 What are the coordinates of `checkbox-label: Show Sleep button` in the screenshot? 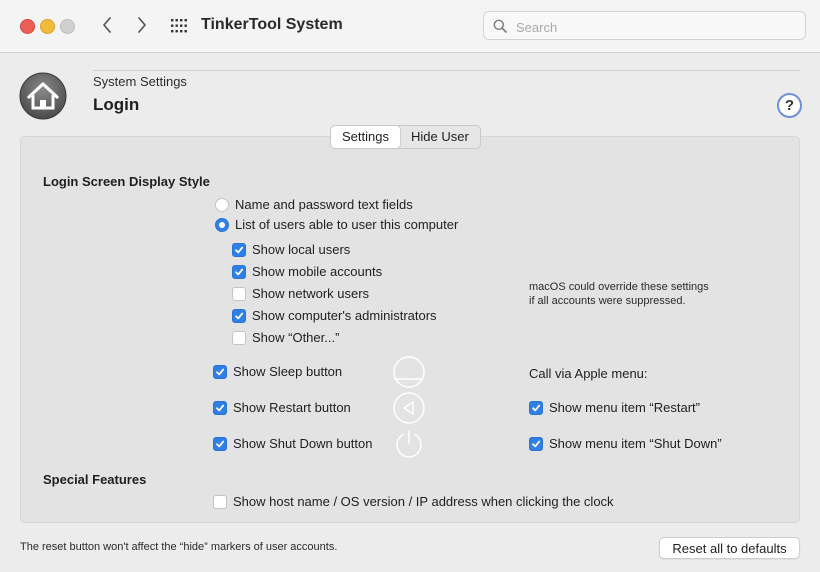 It's located at (288, 371).